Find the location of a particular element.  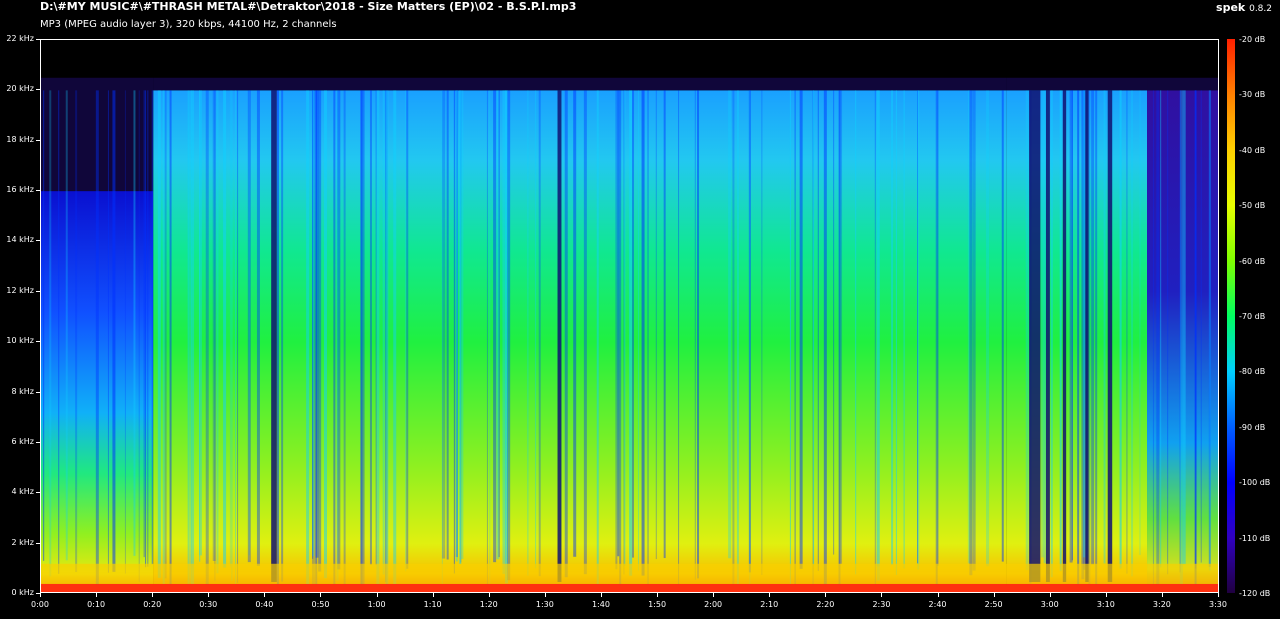

x-tick-label: 1:00 is located at coordinates (376, 604).